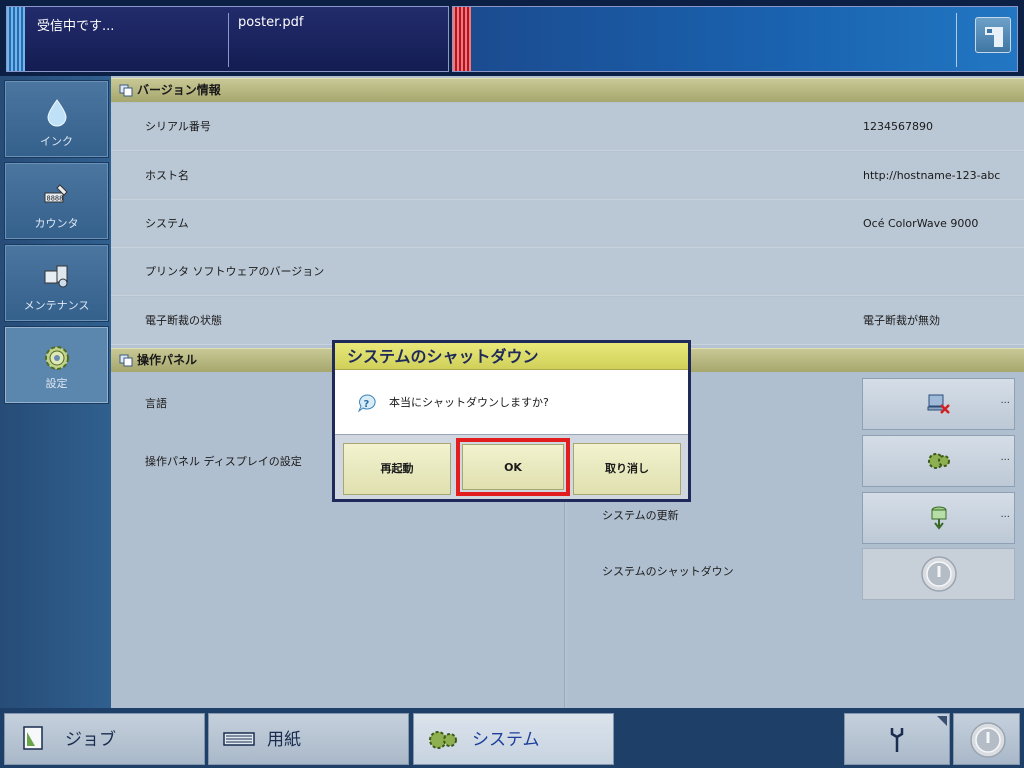 The image size is (1024, 768). What do you see at coordinates (627, 469) in the screenshot?
I see `cancel-button: 取り消し` at bounding box center [627, 469].